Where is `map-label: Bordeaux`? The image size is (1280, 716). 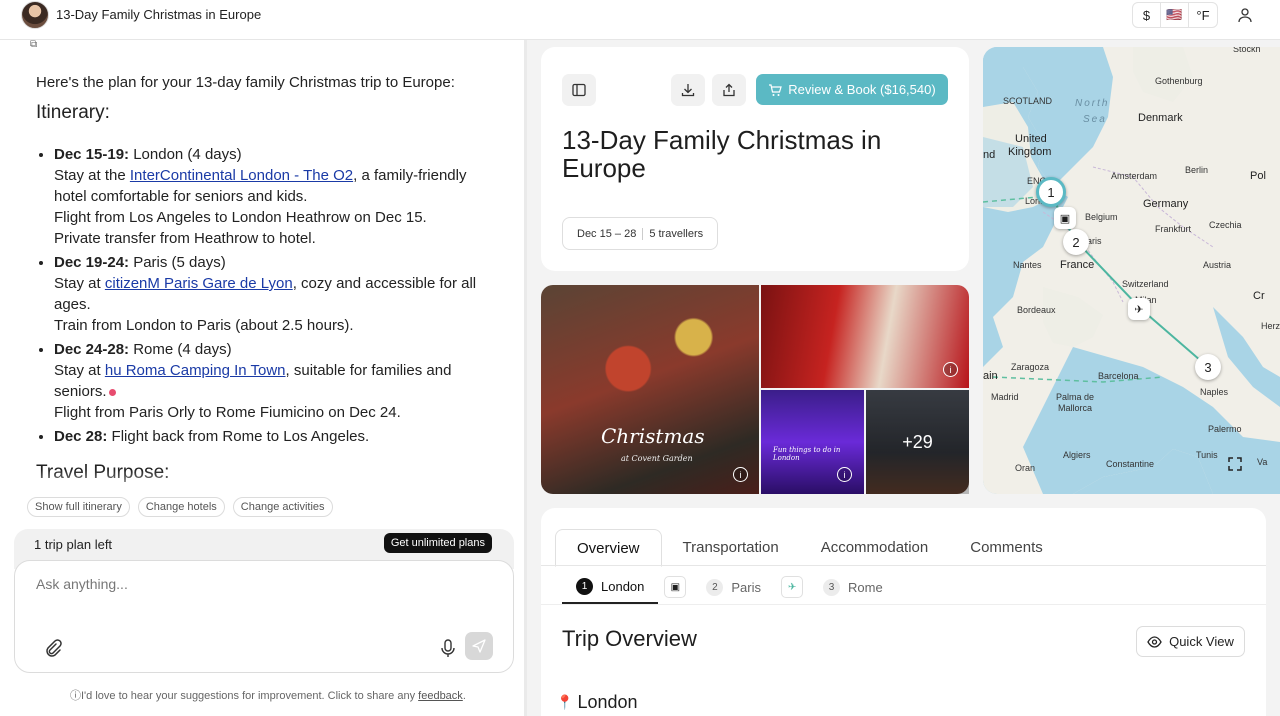
map-label: Bordeaux is located at coordinates (1036, 310).